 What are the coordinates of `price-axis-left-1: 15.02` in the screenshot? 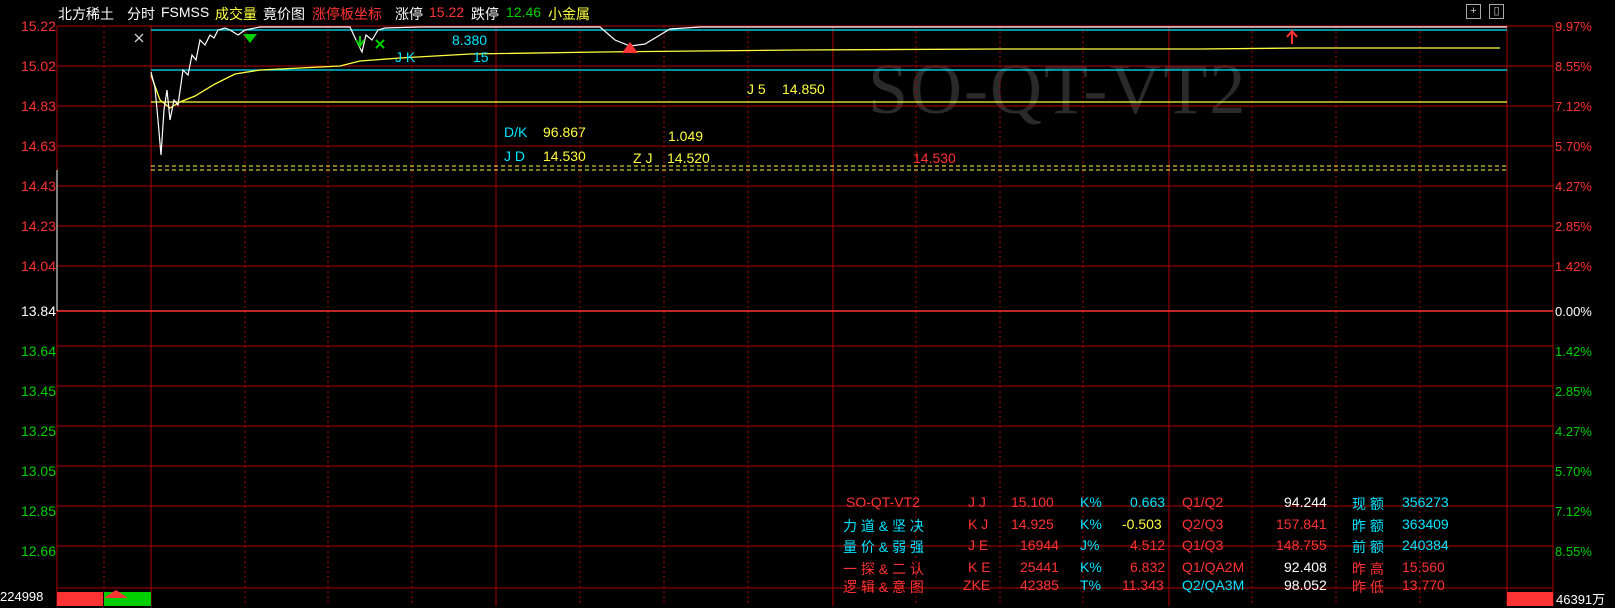 It's located at (38, 66).